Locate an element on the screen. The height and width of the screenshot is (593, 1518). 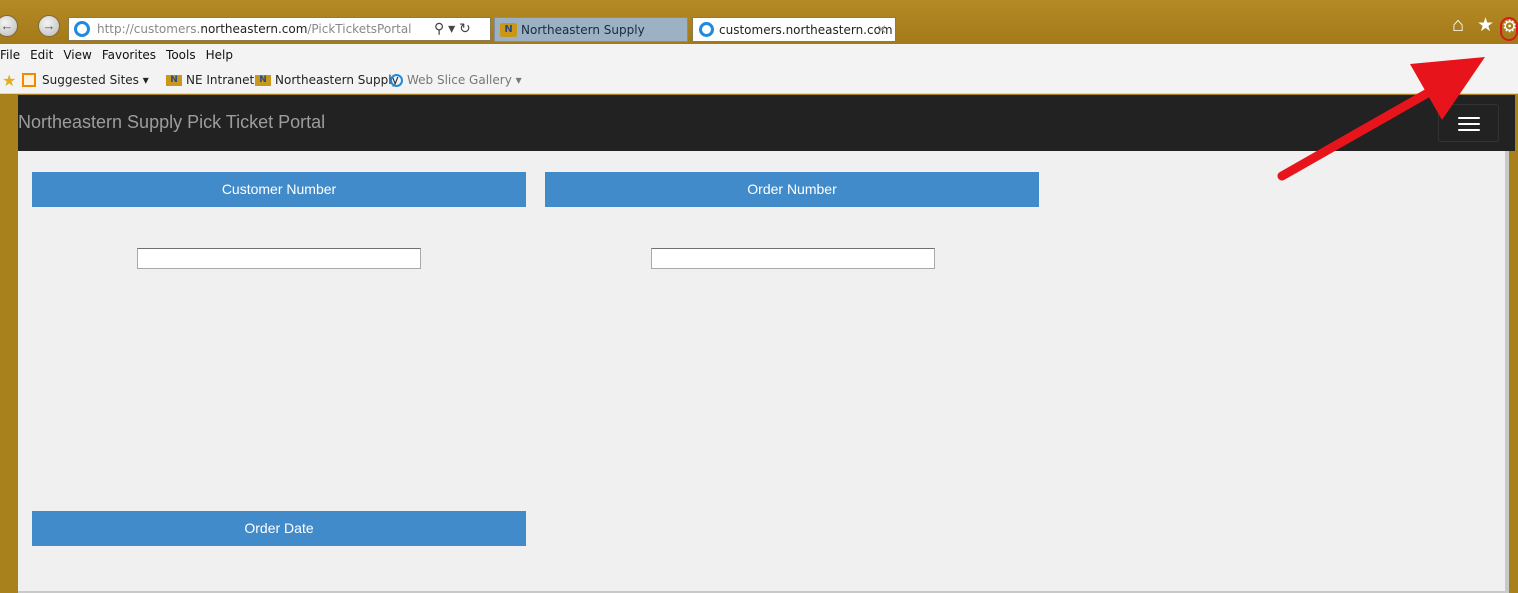
menu-help: Help is located at coordinates (219, 55).